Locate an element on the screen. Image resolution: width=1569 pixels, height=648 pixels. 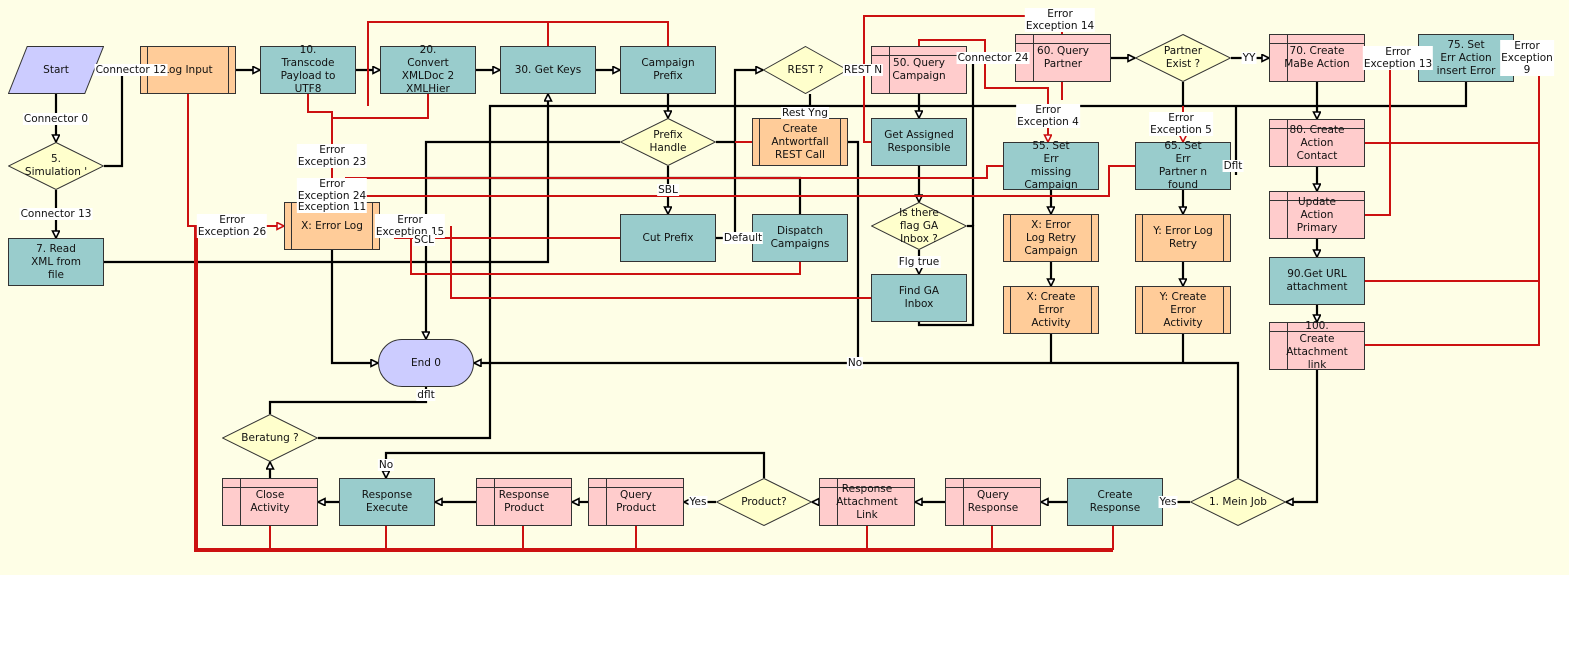
step-70-create-mabe-action: 70. Create MaBe Action is located at coordinates (1317, 58).